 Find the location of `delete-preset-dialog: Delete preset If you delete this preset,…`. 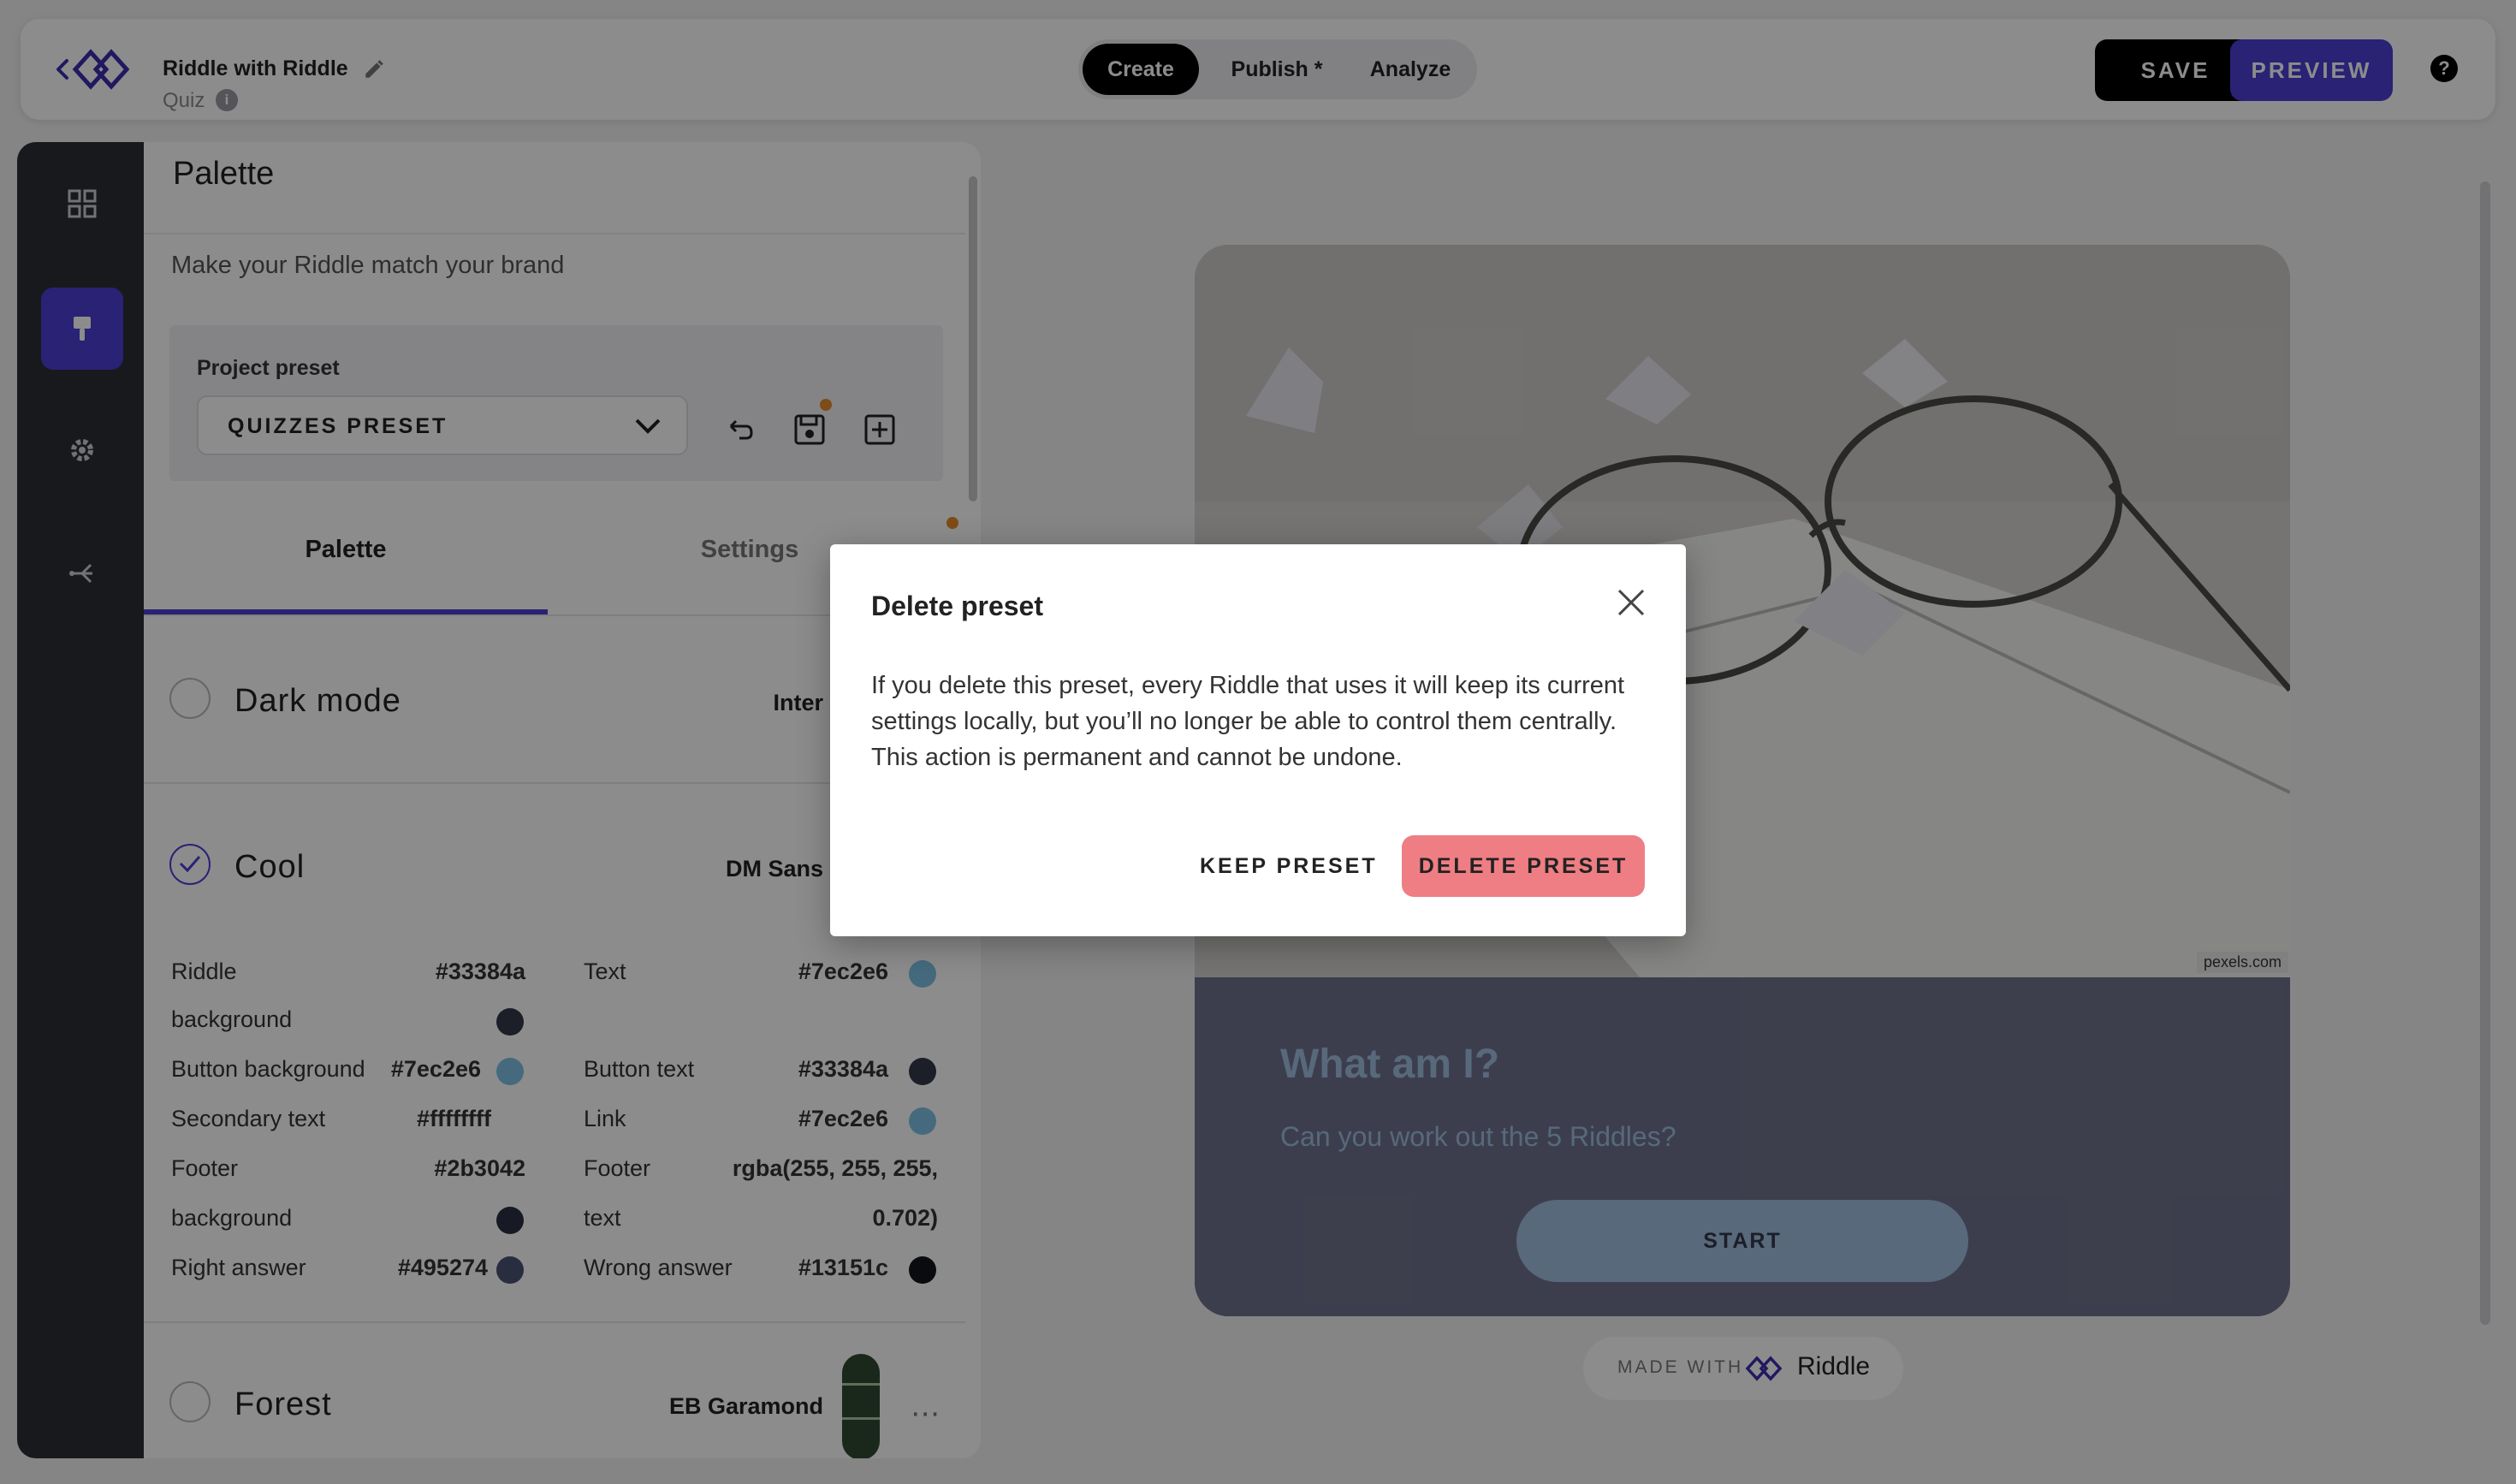

delete-preset-dialog: Delete preset If you delete this preset,… is located at coordinates (1258, 740).